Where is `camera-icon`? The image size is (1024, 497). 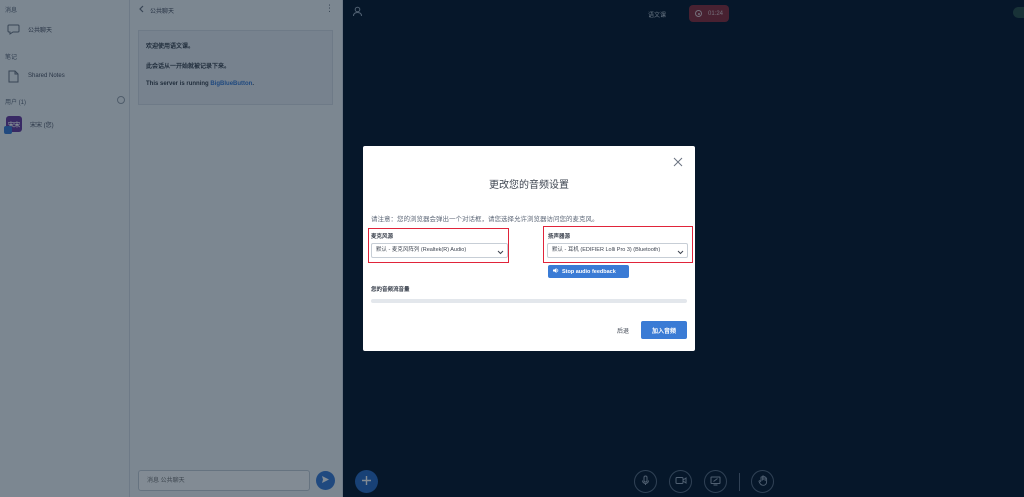 camera-icon is located at coordinates (681, 481).